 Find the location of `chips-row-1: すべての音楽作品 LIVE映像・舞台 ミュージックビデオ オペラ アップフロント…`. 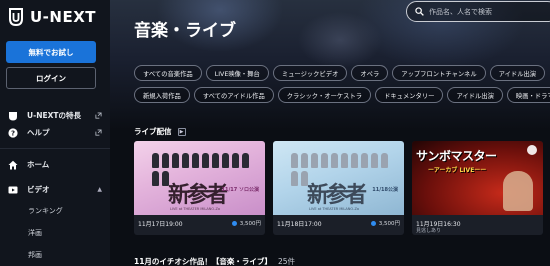

chips-row-1: すべての音楽作品 LIVE映像・舞台 ミュージックビデオ オペラ アップフロント… is located at coordinates (340, 73).